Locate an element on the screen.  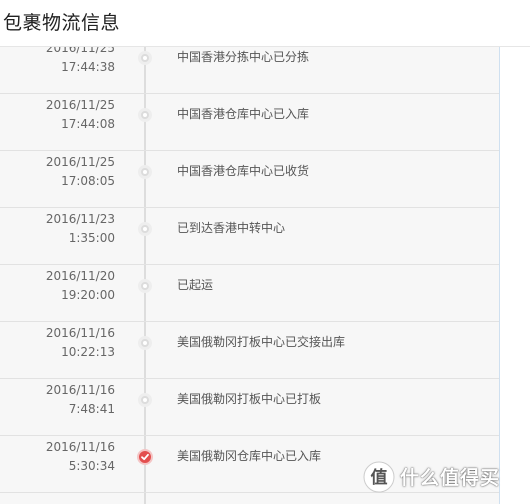
page-header: 包裹物流信息 is located at coordinates (265, 23).